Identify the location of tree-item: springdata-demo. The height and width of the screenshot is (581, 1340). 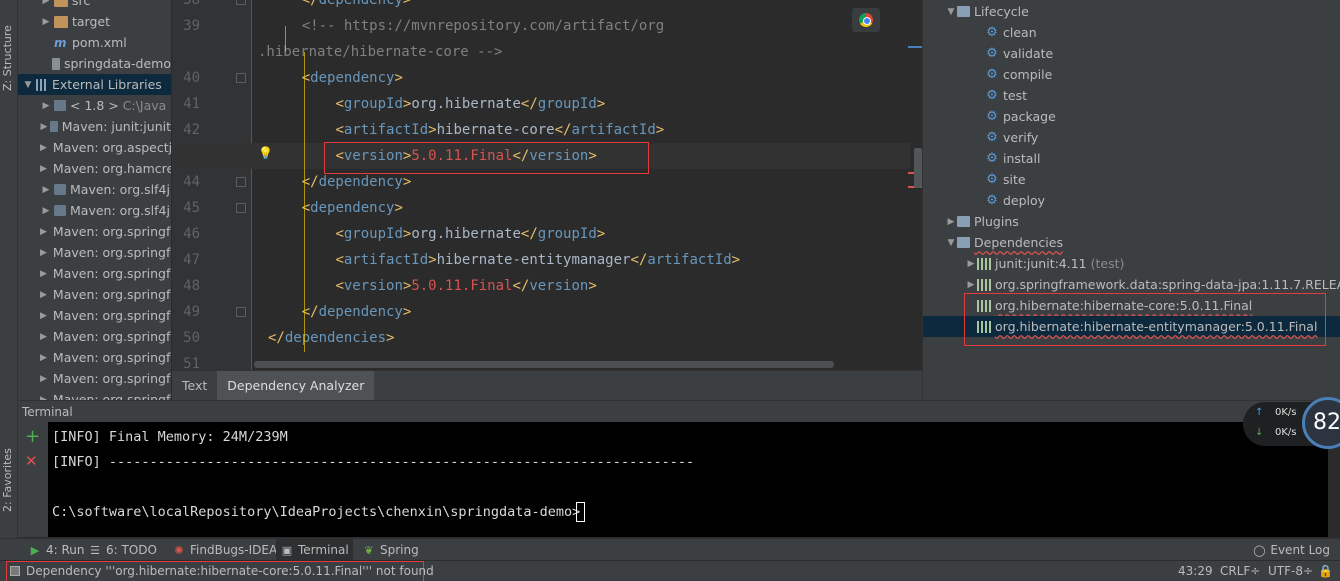
(94, 63).